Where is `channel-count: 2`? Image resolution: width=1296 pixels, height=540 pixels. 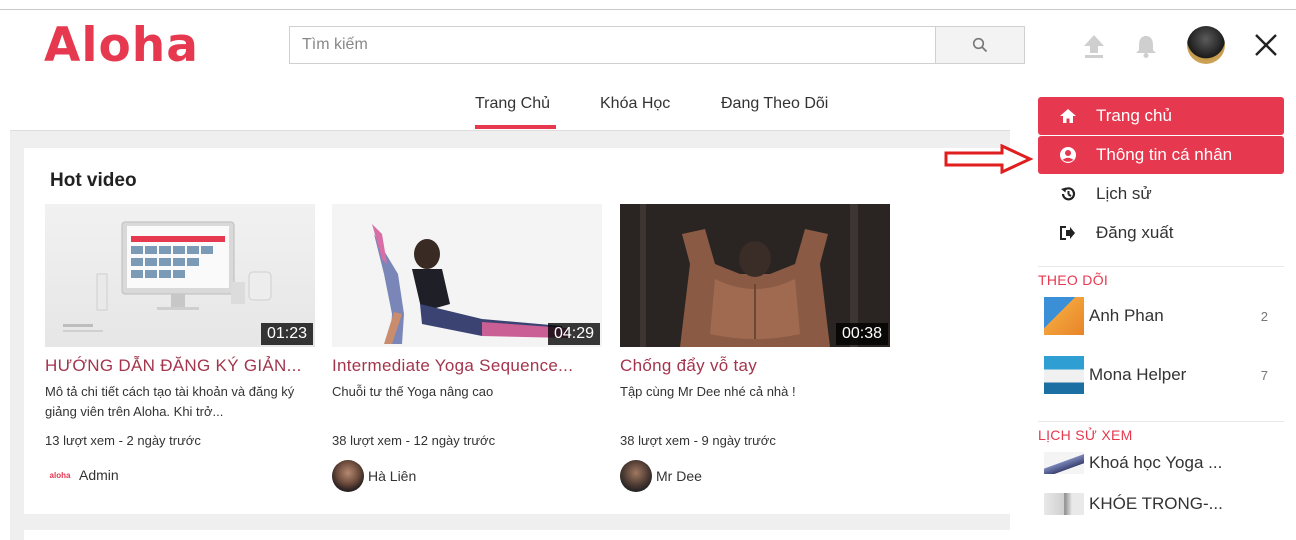
channel-count: 2 is located at coordinates (1264, 316).